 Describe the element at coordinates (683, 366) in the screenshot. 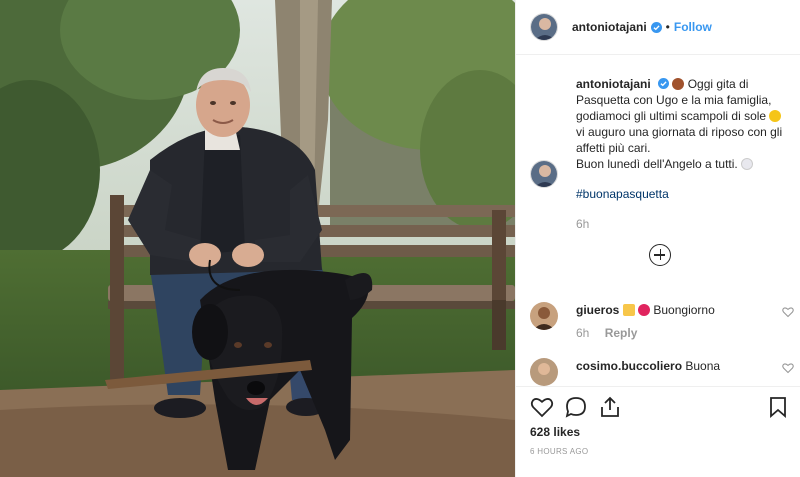

I see `comment-text-line: cosimo.buccoliero Buona` at that location.